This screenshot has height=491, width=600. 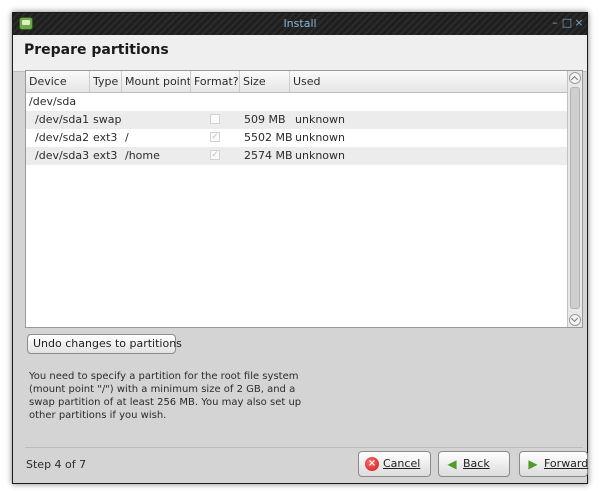 I want to click on title-bar: Install – □ ×, so click(x=300, y=24).